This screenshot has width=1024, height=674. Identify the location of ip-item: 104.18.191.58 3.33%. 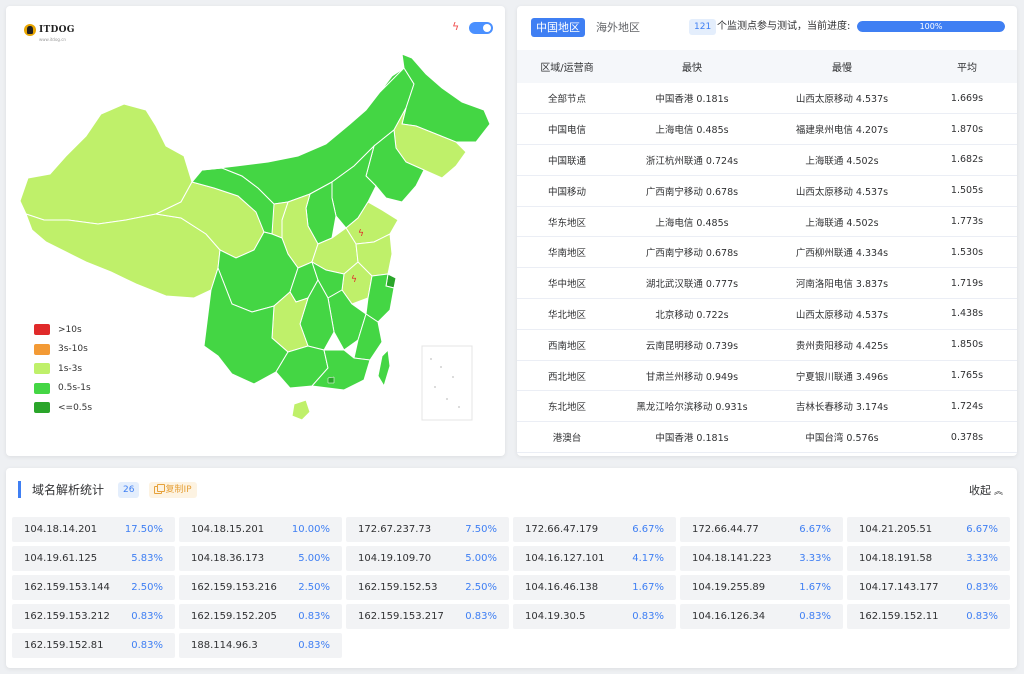
(928, 558).